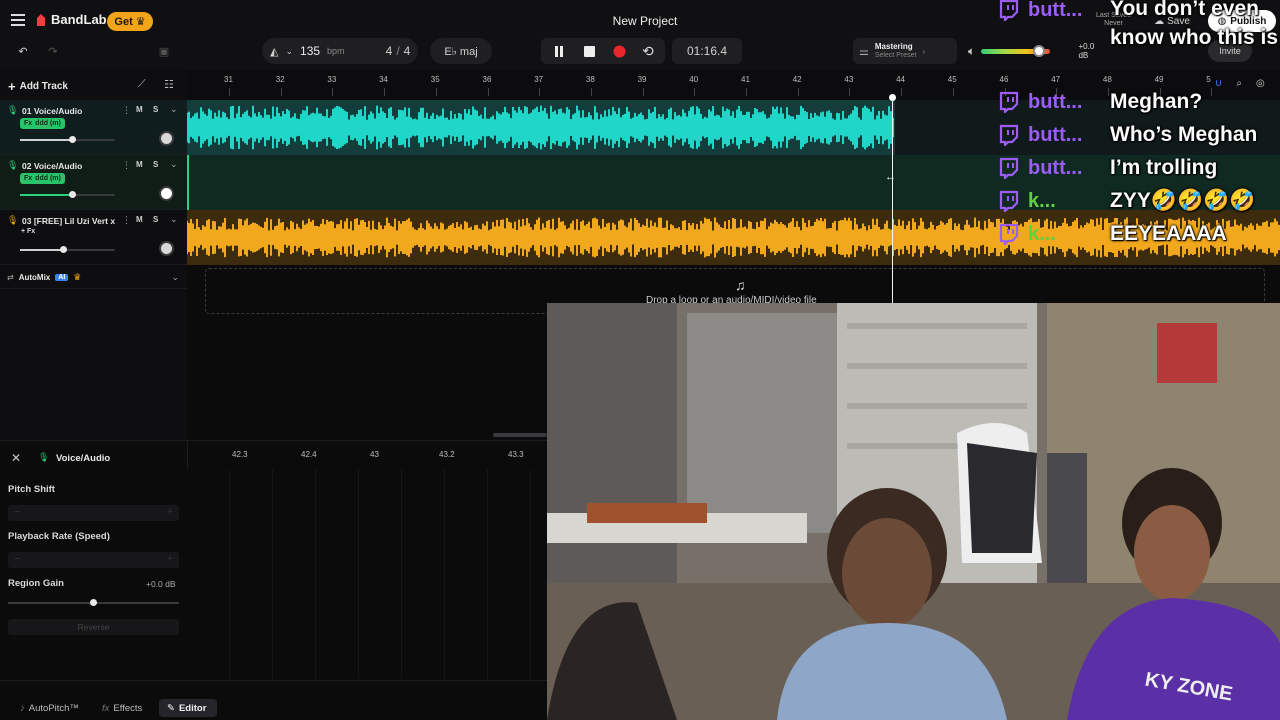  Describe the element at coordinates (1239, 83) in the screenshot. I see `zoom-icon: ⌕` at that location.